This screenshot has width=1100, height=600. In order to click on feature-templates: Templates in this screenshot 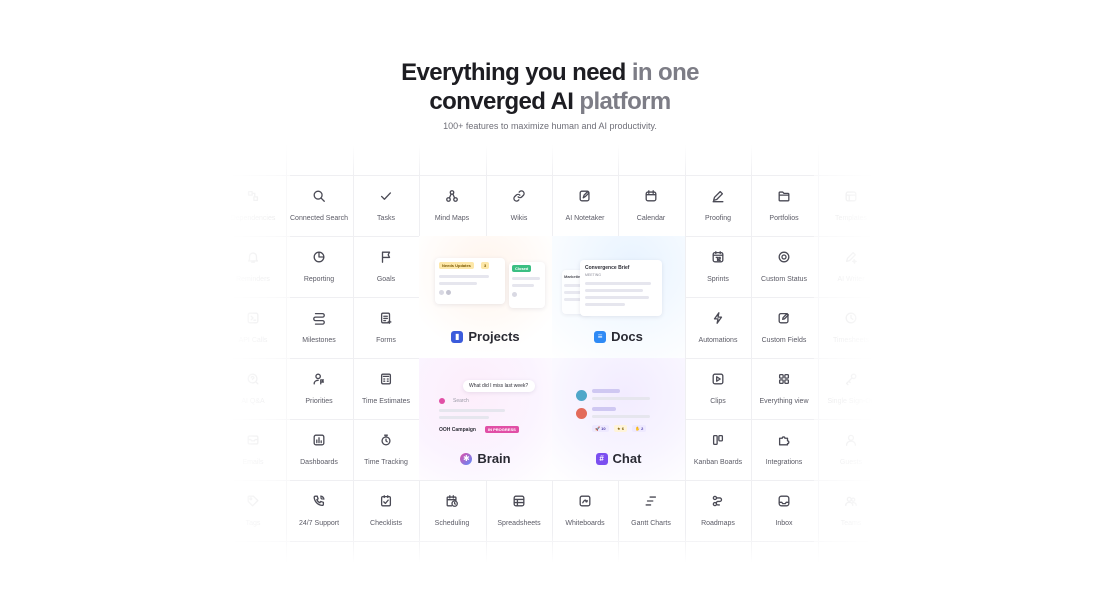, I will do `click(851, 205)`.